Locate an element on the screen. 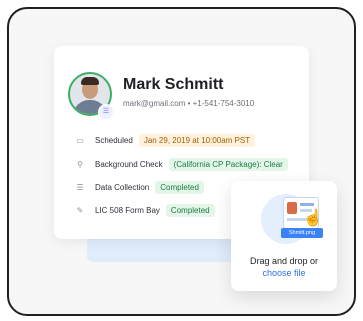  status-label: Background Check is located at coordinates (129, 164).